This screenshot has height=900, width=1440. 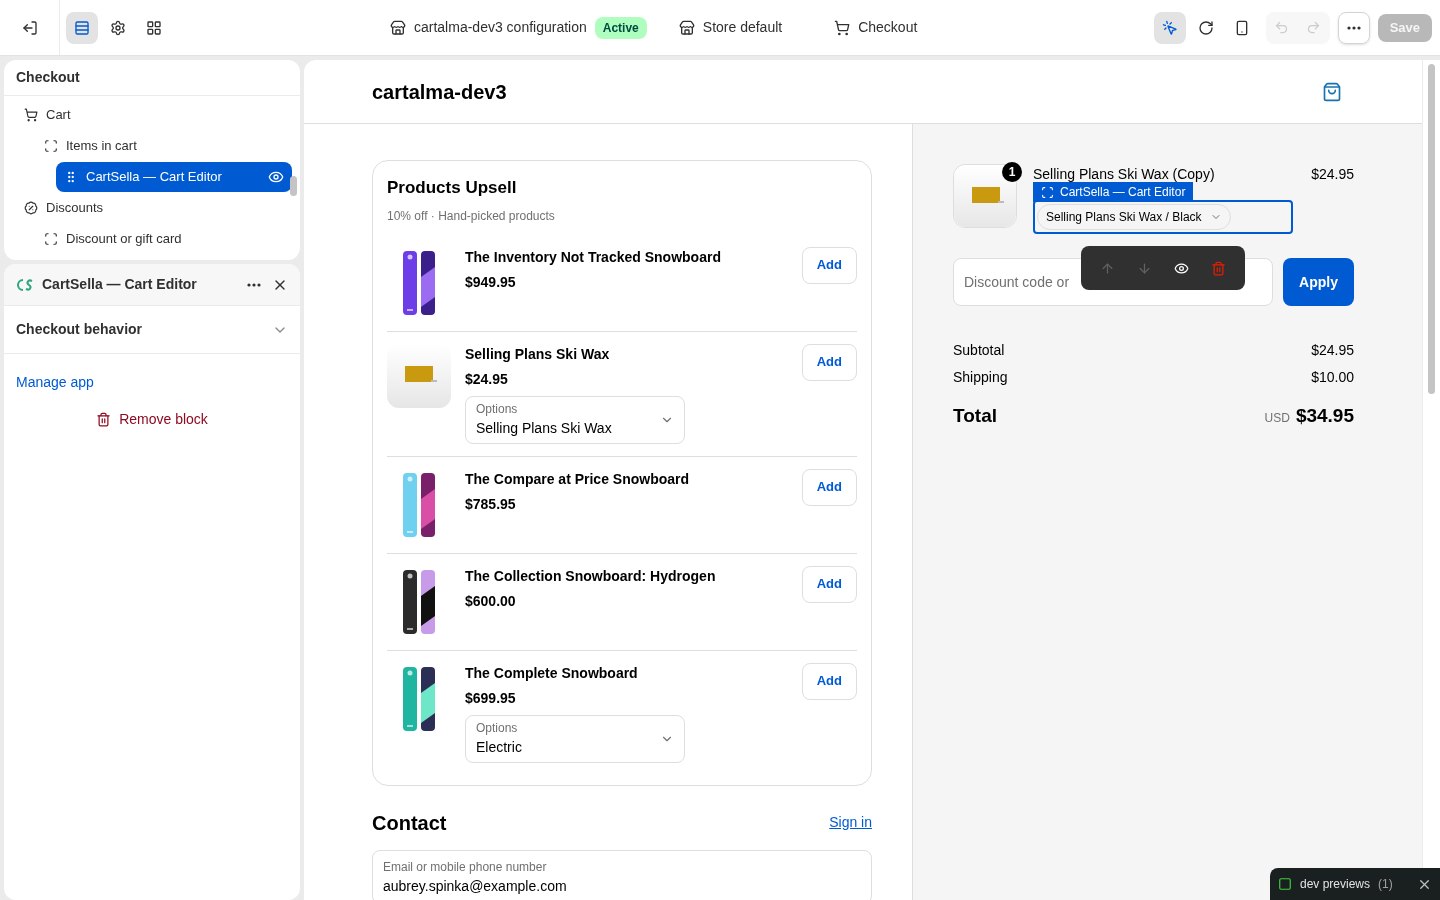 What do you see at coordinates (55, 382) in the screenshot?
I see `manage-app-link: Manage app` at bounding box center [55, 382].